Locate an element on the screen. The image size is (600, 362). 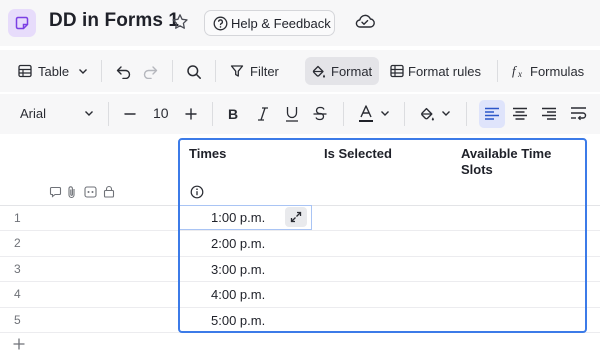
cell-times: 2:00 p.m. is located at coordinates (238, 243).